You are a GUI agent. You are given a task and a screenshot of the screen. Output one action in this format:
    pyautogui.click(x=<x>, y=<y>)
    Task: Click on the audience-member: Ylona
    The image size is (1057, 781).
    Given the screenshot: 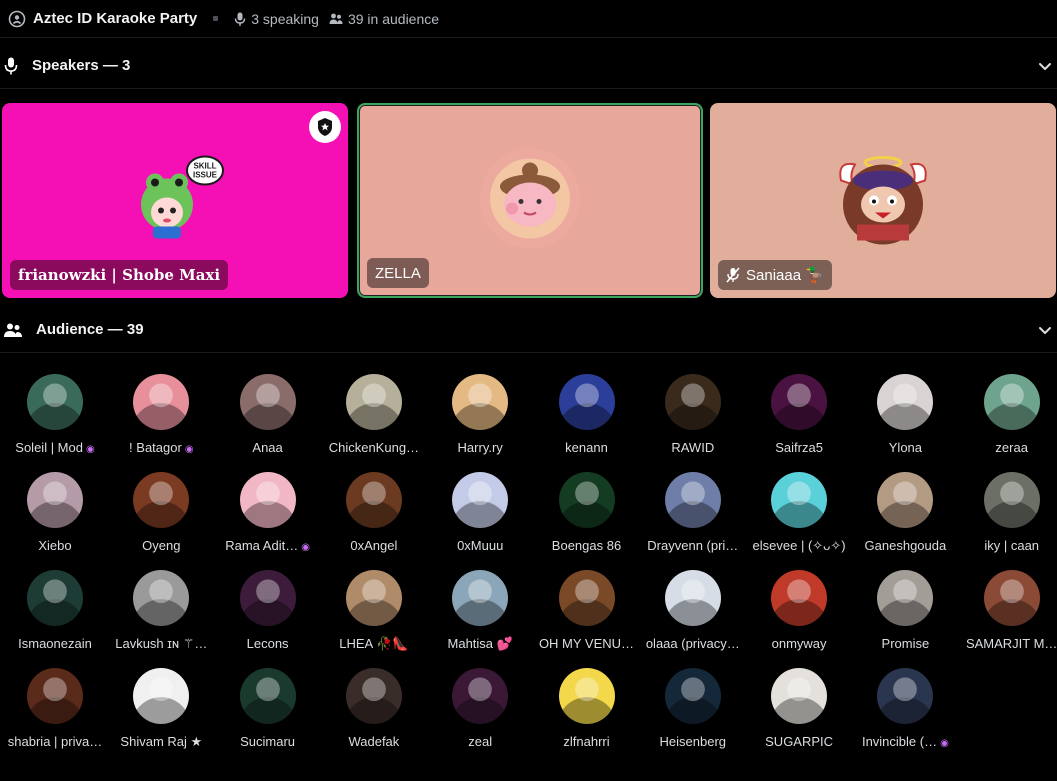 What is the action you would take?
    pyautogui.click(x=905, y=417)
    